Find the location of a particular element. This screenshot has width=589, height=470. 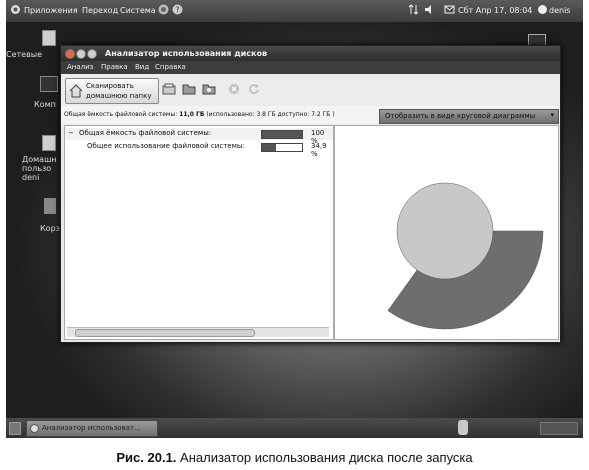

view-mode-selected: Отобразить в виде круговой диаграммы is located at coordinates (460, 116).